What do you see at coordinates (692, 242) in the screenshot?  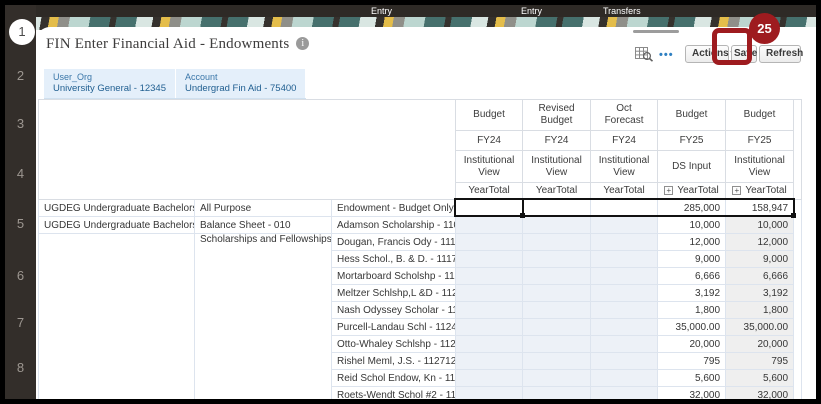 I see `data-cell: 12,000` at bounding box center [692, 242].